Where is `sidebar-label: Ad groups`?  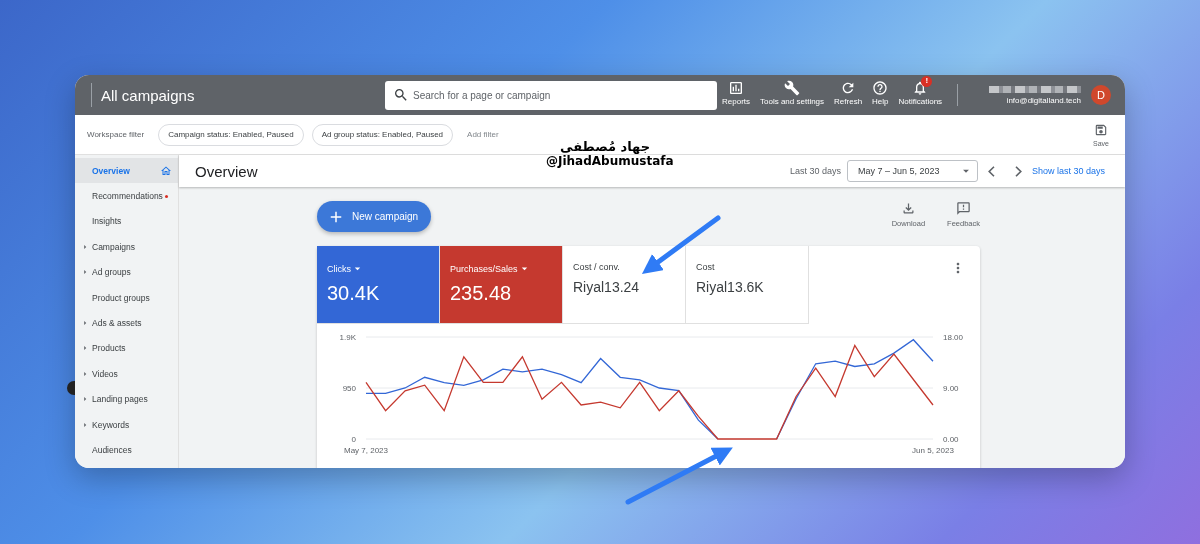 sidebar-label: Ad groups is located at coordinates (111, 272).